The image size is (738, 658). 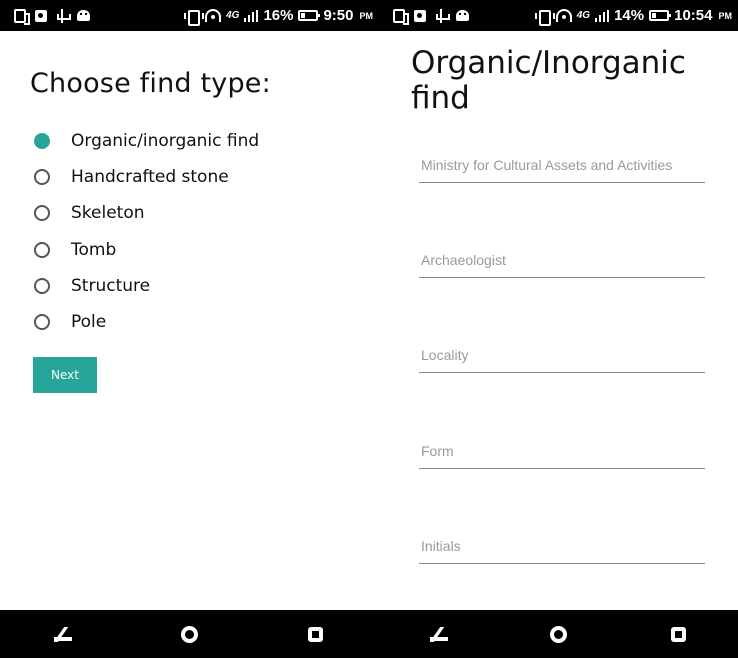 I want to click on radio-option-skeleton: Skeleton, so click(x=146, y=213).